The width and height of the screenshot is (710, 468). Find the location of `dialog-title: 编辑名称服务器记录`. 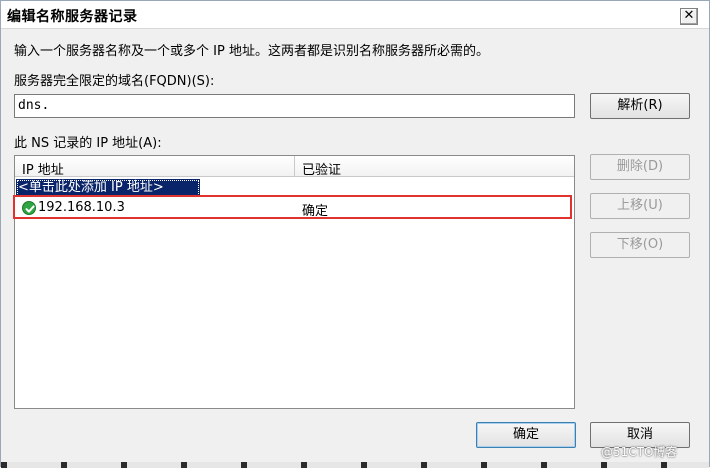

dialog-title: 编辑名称服务器记录 is located at coordinates (72, 17).